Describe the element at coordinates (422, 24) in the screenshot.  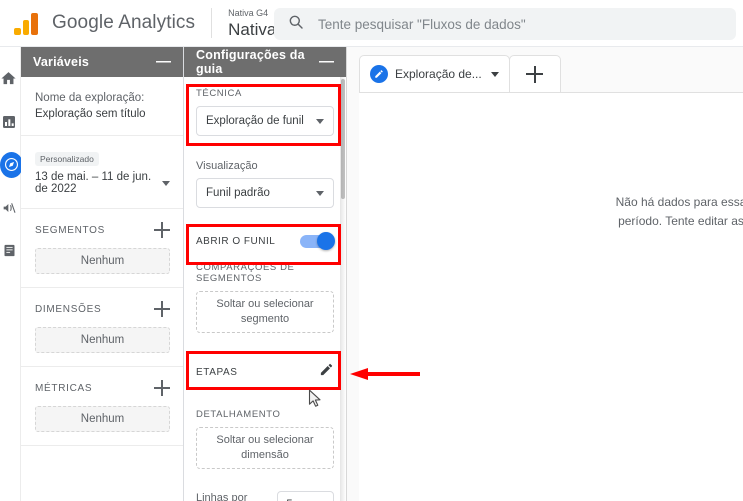
I see `search-placeholder: Tente pesquisar "Fluxos de dados"` at that location.